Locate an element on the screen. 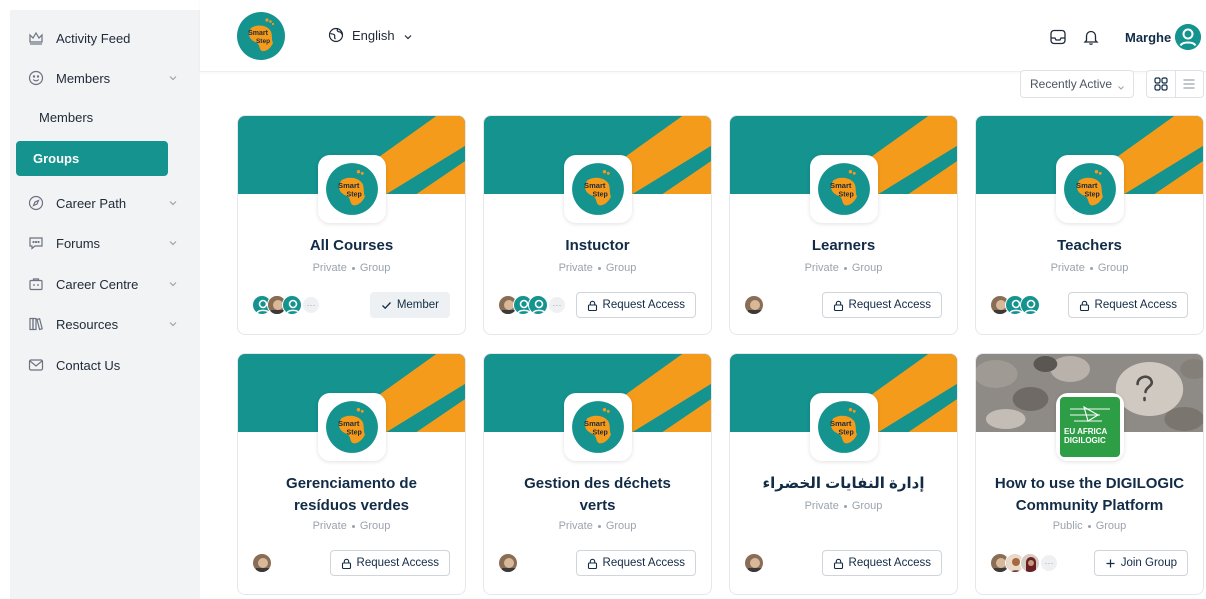  list-view-icon is located at coordinates (1190, 84).